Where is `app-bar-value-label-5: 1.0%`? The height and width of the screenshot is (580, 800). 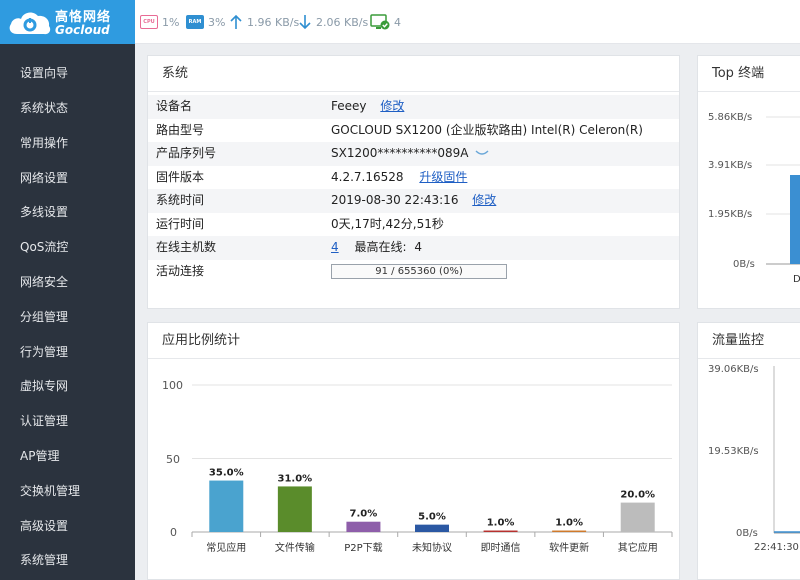 app-bar-value-label-5: 1.0% is located at coordinates (569, 523).